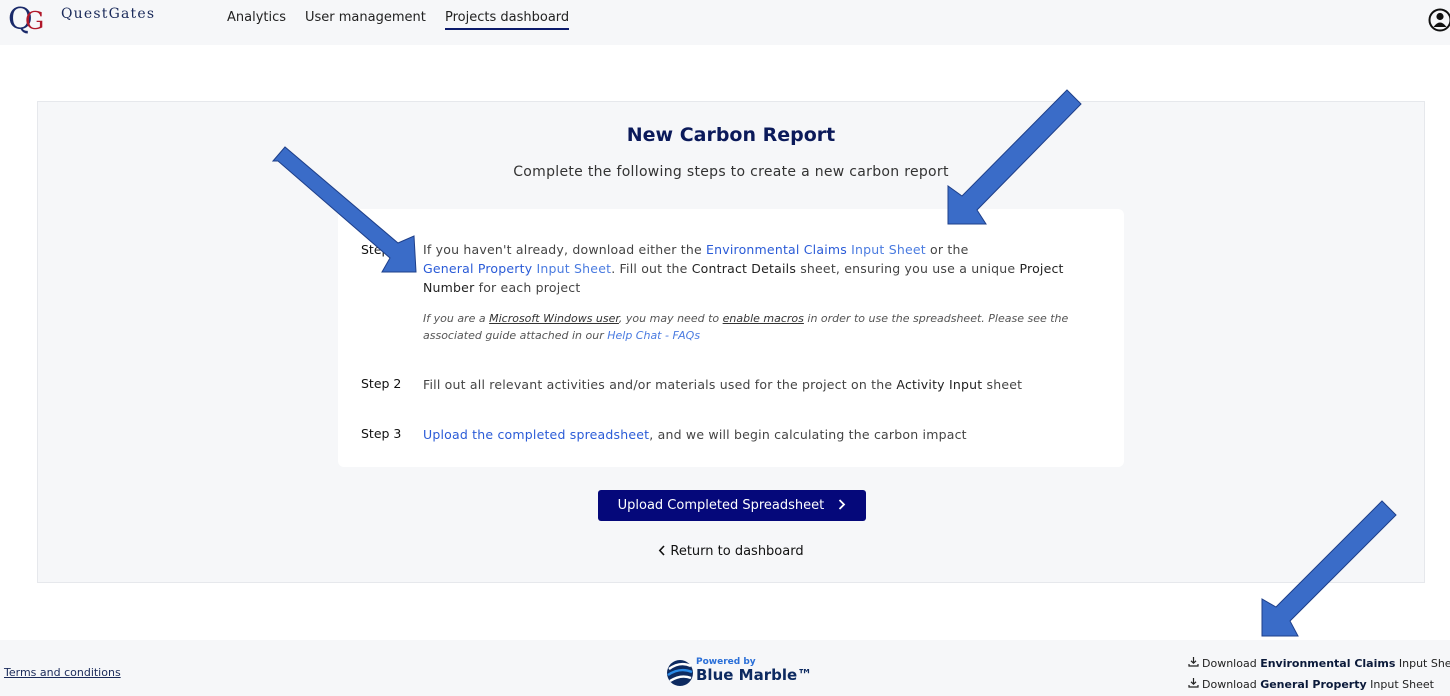 The width and height of the screenshot is (1450, 696). I want to click on blue-marble-logo: Powered by Blue Marble™, so click(739, 674).